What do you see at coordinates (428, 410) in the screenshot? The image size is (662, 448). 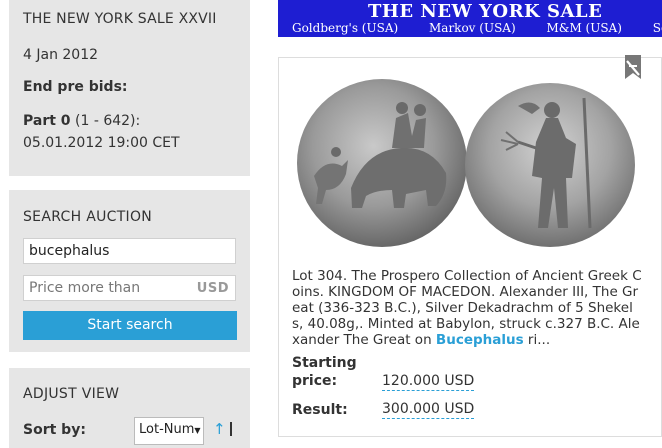 I see `result-value: 300.000 USD` at bounding box center [428, 410].